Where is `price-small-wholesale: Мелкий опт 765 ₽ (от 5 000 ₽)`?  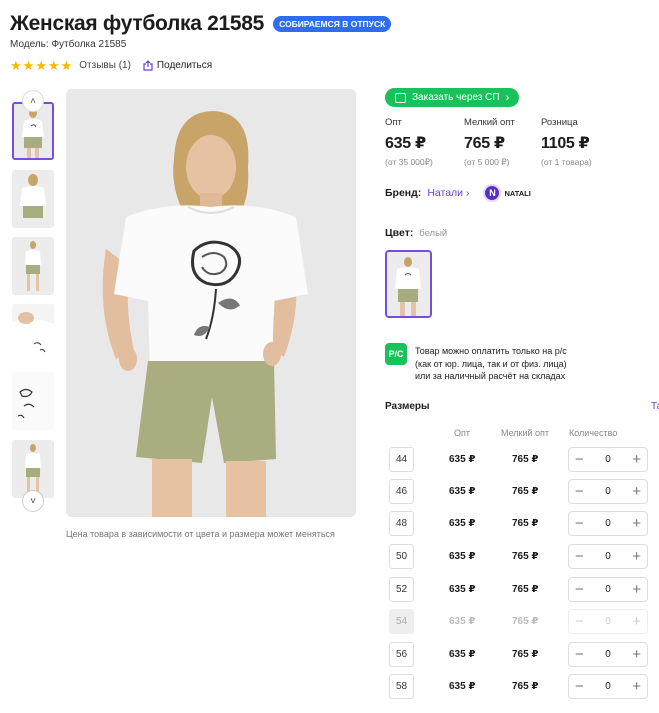 price-small-wholesale: Мелкий опт 765 ₽ (от 5 000 ₽) is located at coordinates (489, 142).